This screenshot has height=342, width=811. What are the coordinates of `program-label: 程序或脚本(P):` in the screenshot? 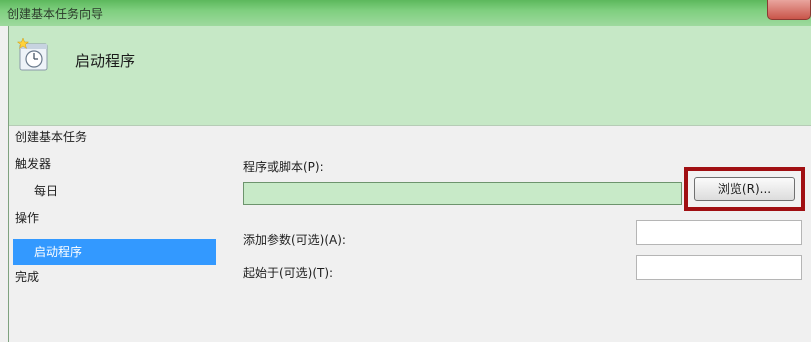 It's located at (283, 167).